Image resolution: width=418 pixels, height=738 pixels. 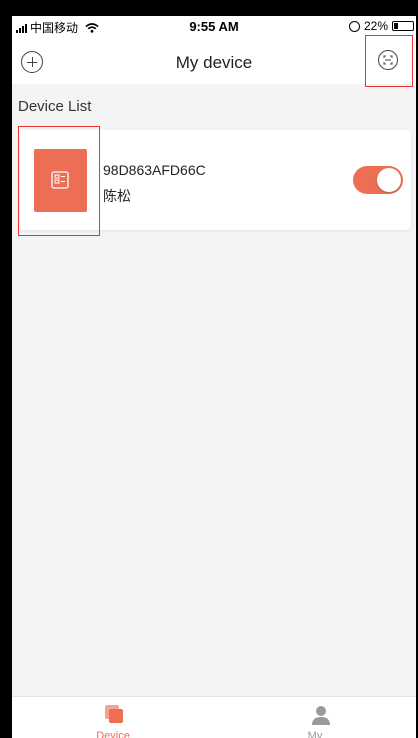 What do you see at coordinates (315, 734) in the screenshot?
I see `tab-my-label: My` at bounding box center [315, 734].